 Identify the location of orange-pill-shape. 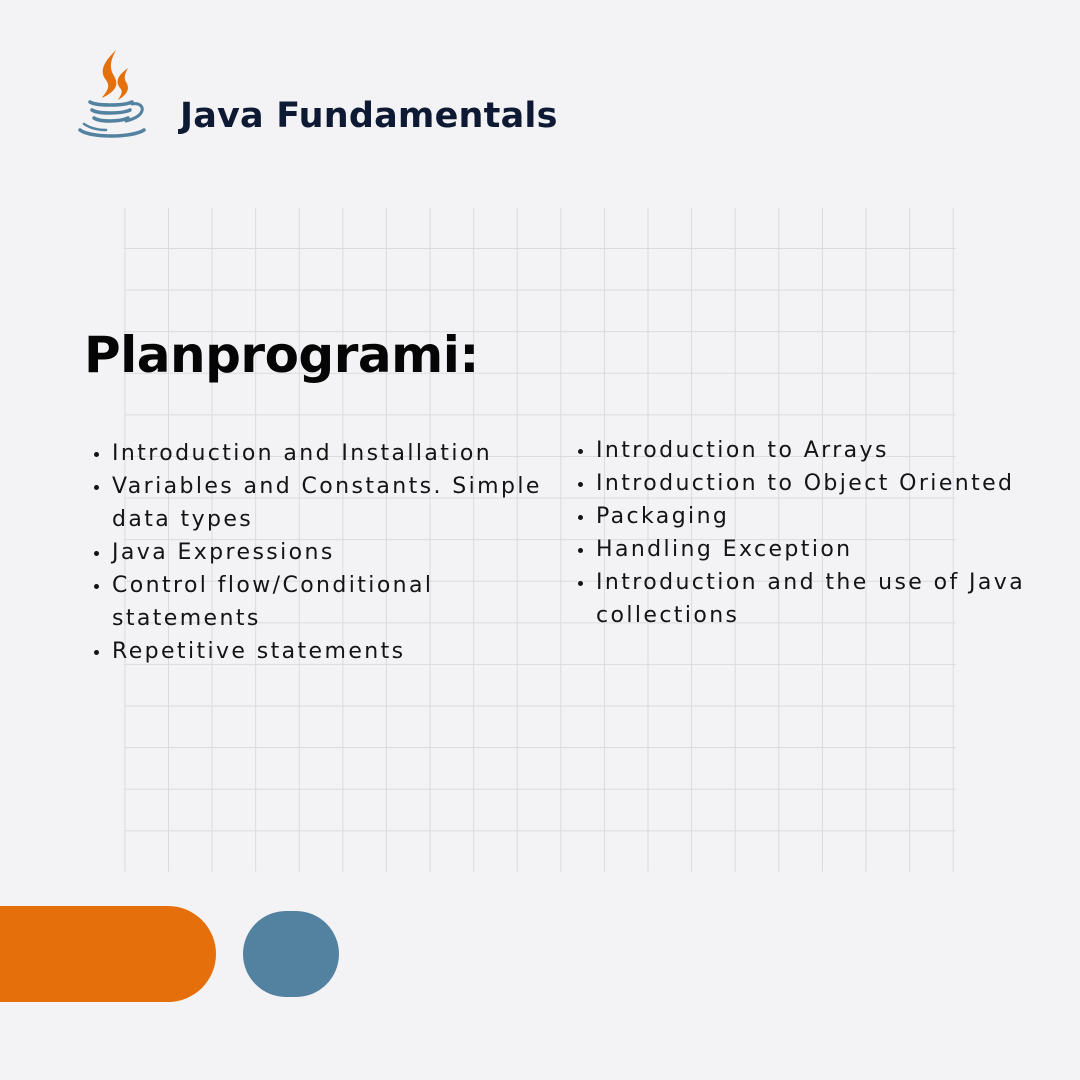
(108, 954).